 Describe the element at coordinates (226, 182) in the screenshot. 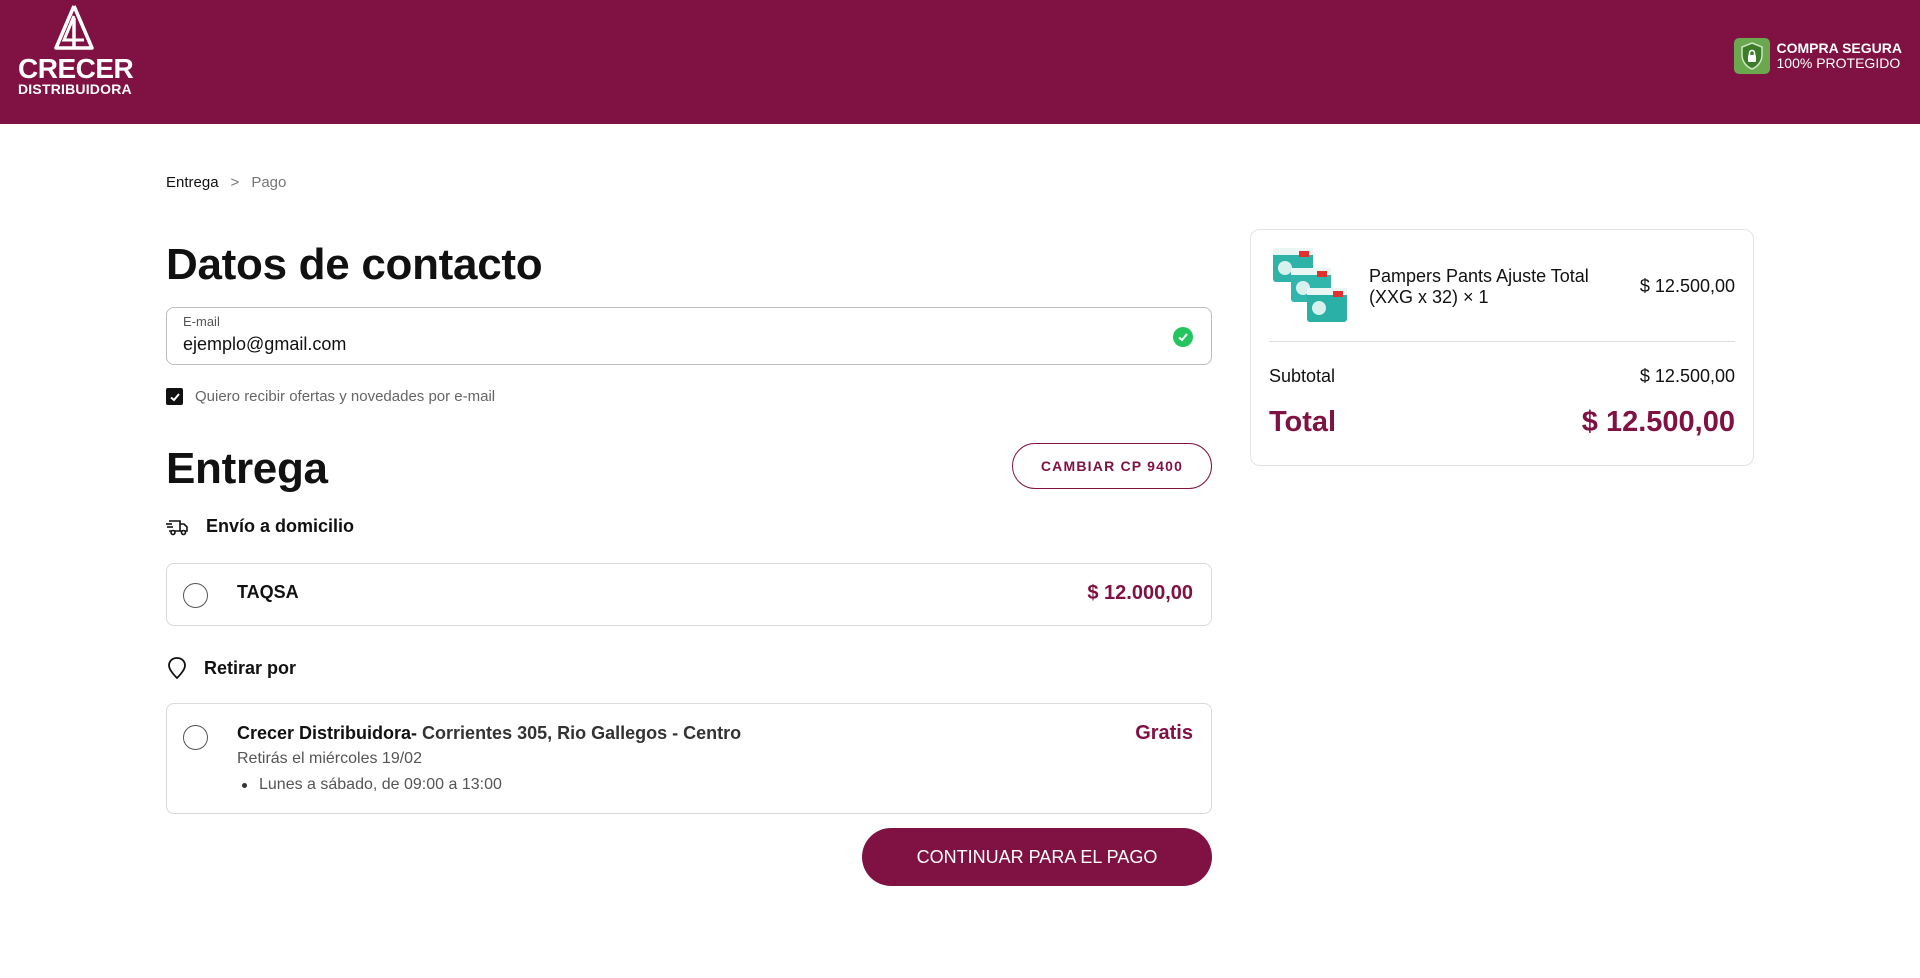

I see `breadcrumb: Entrega > Pago` at that location.